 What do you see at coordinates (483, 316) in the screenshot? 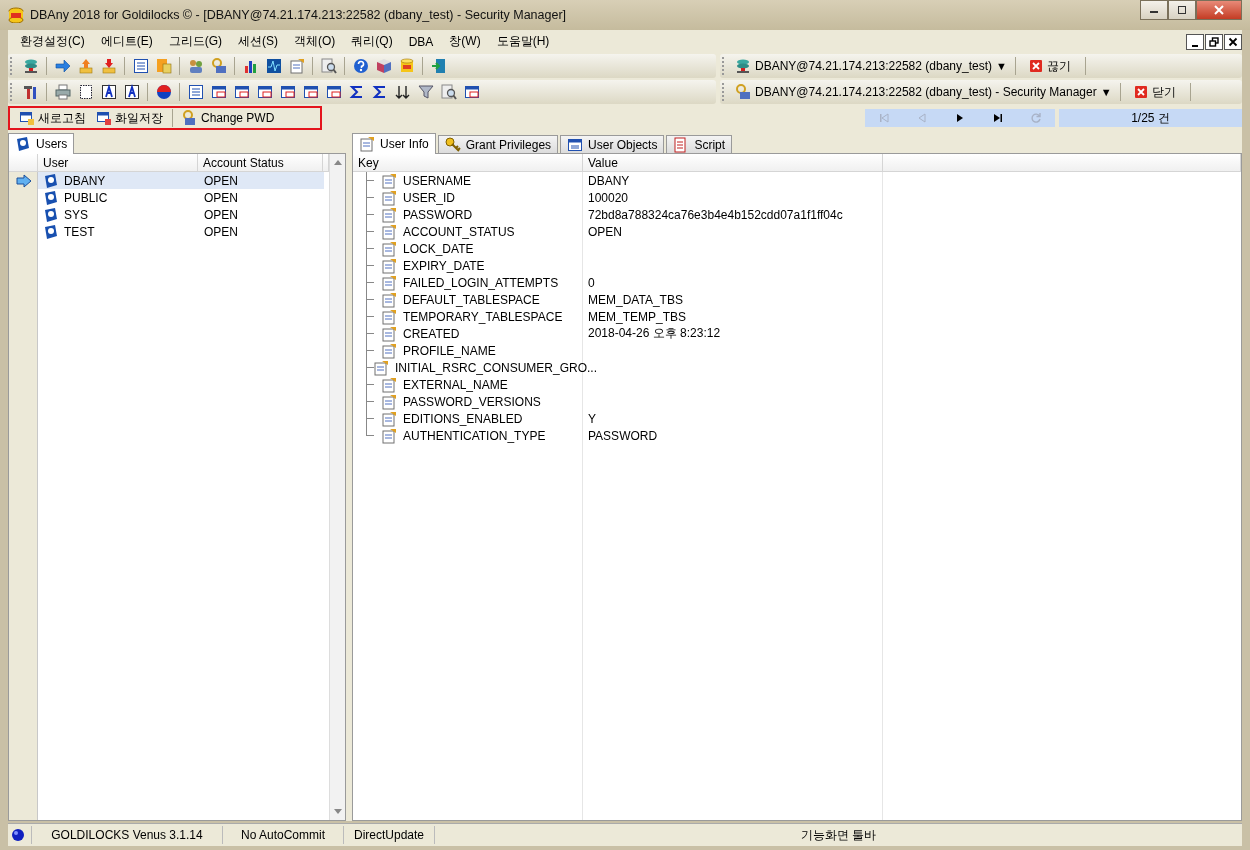
I see `key-cell: TEMPORARY_TABLESPACE` at bounding box center [483, 316].